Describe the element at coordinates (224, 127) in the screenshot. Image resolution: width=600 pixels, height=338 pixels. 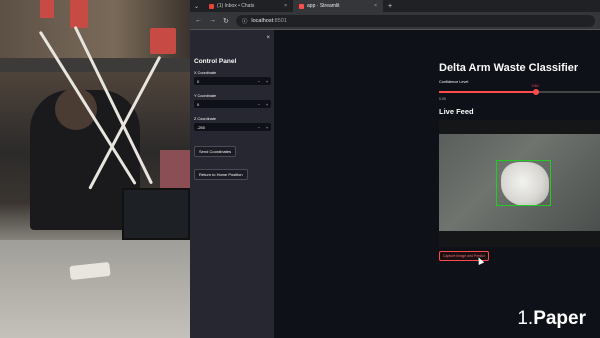
I see `z-coordinate-value: -250` at that location.